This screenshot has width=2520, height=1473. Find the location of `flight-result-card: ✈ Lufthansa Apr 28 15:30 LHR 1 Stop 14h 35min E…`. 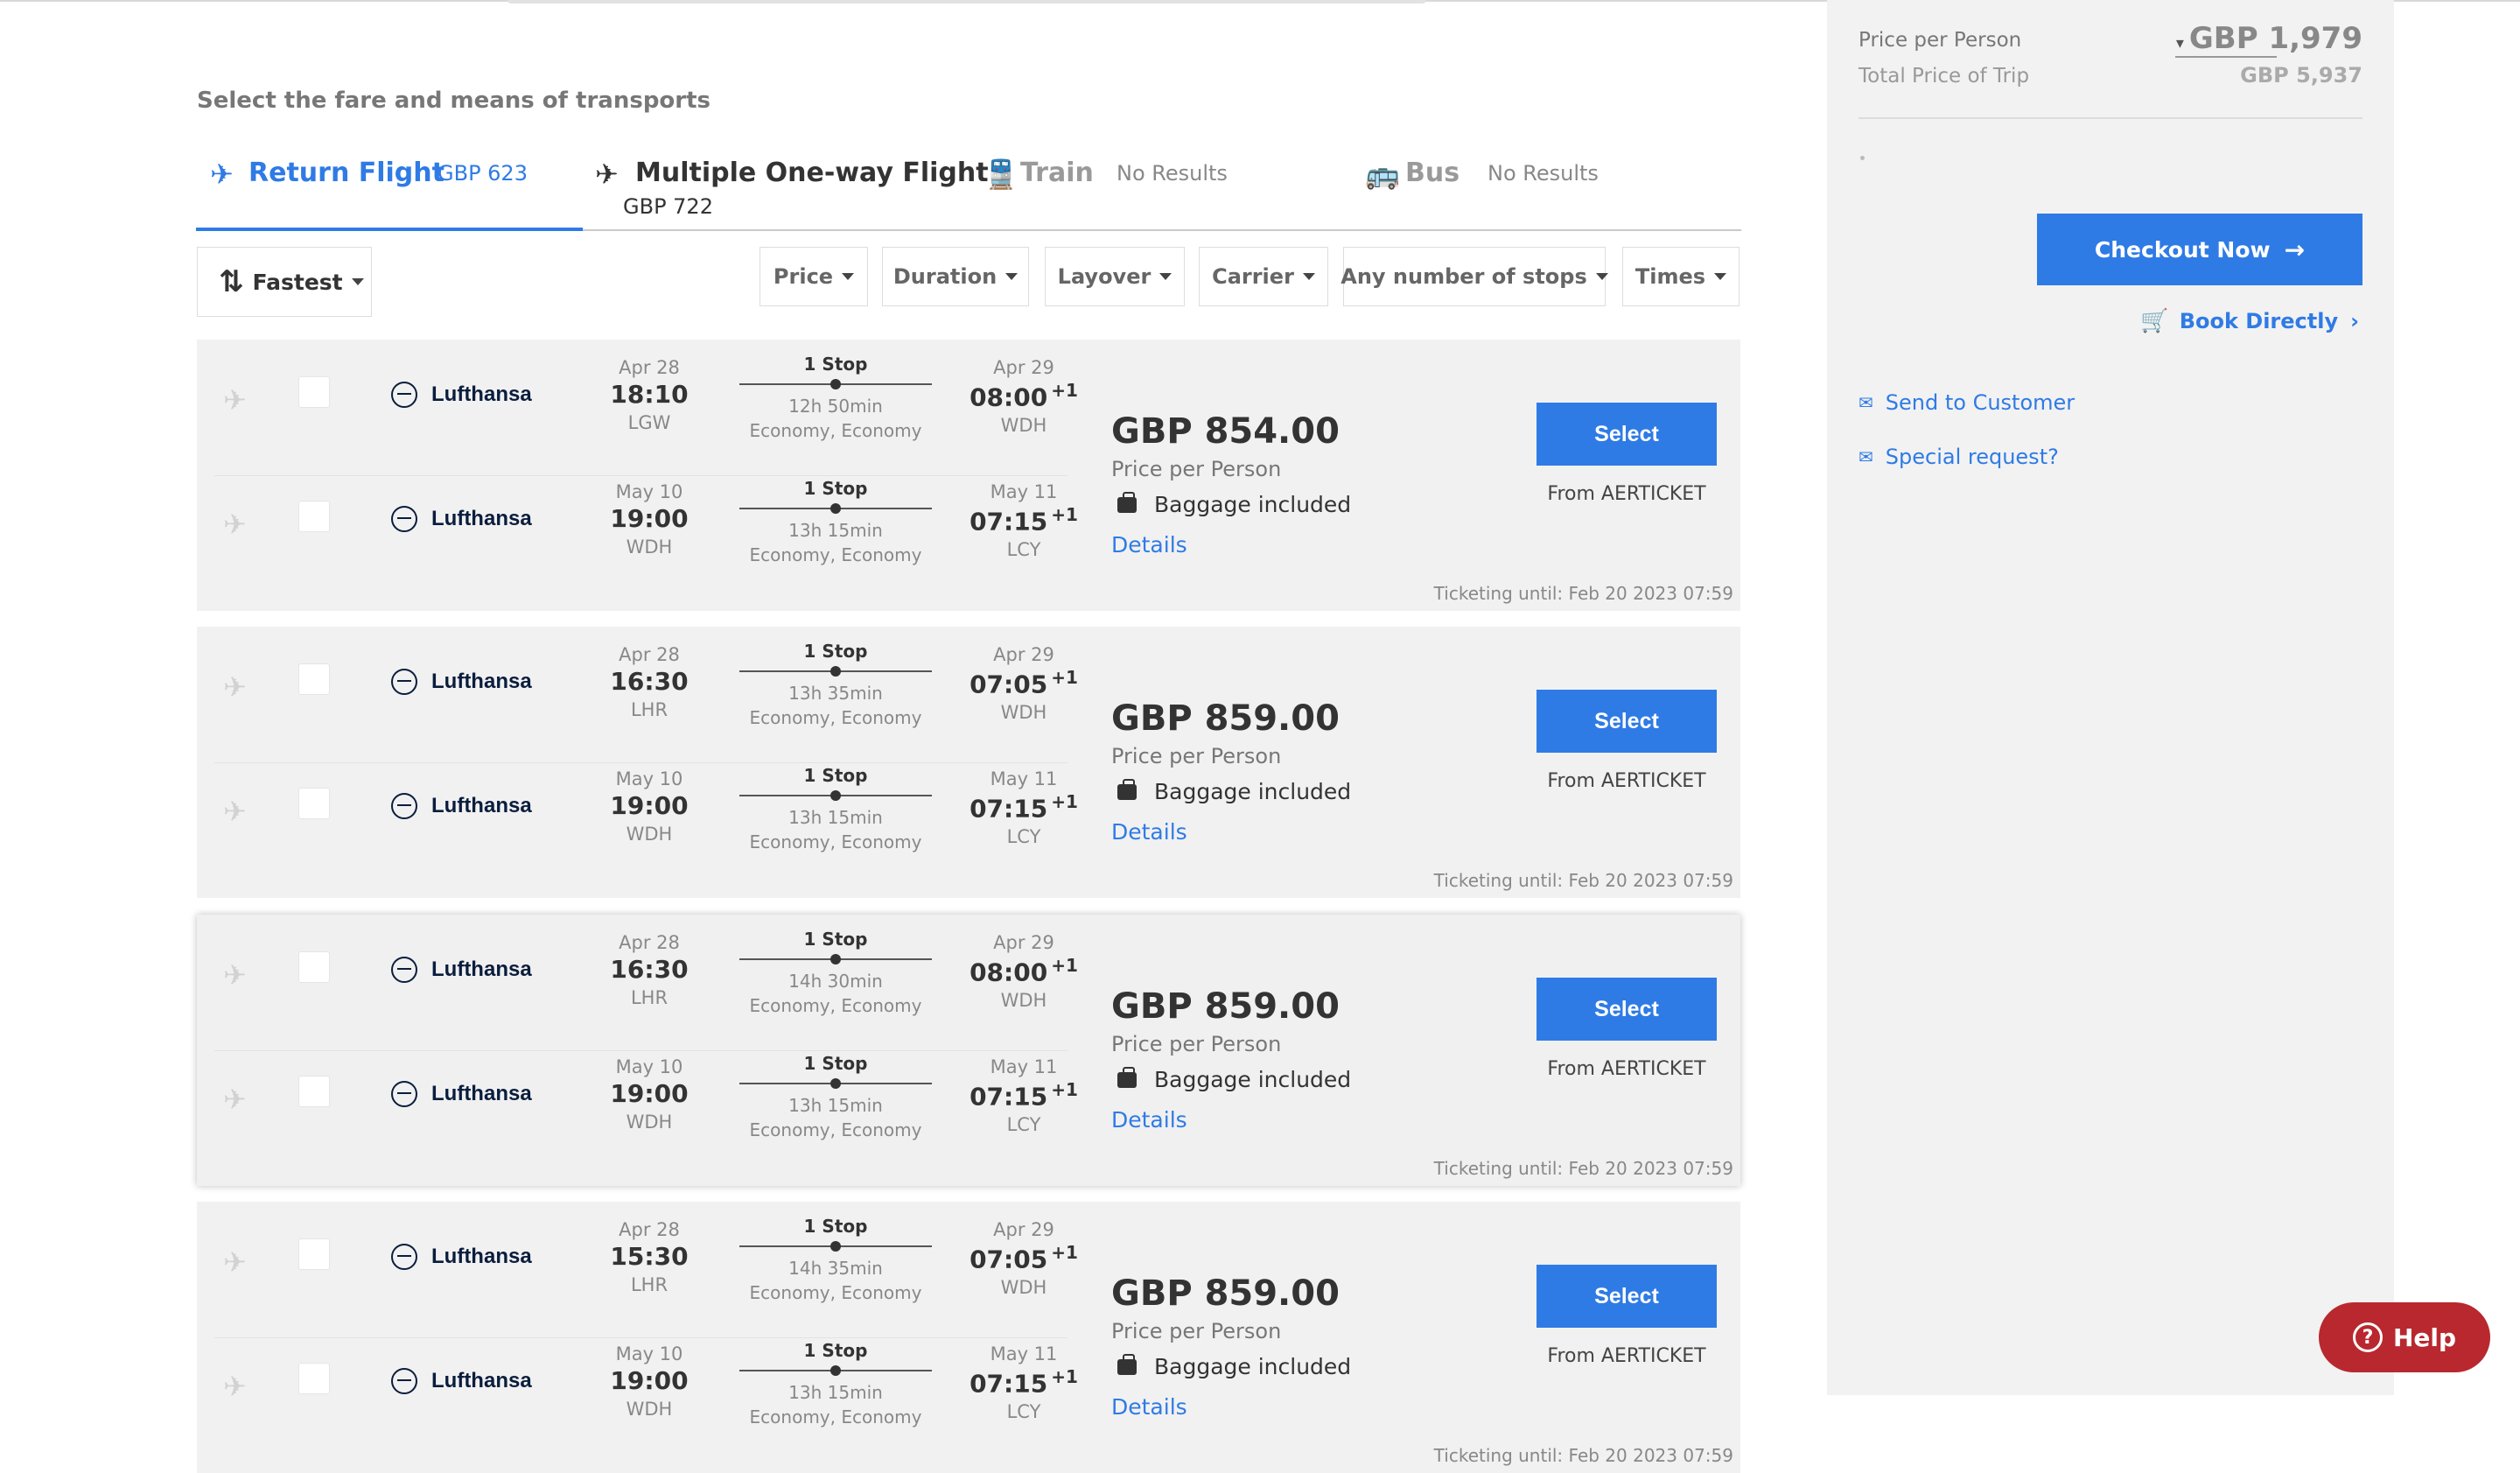

flight-result-card: ✈ Lufthansa Apr 28 15:30 LHR 1 Stop 14h 35min E… is located at coordinates (968, 1337).